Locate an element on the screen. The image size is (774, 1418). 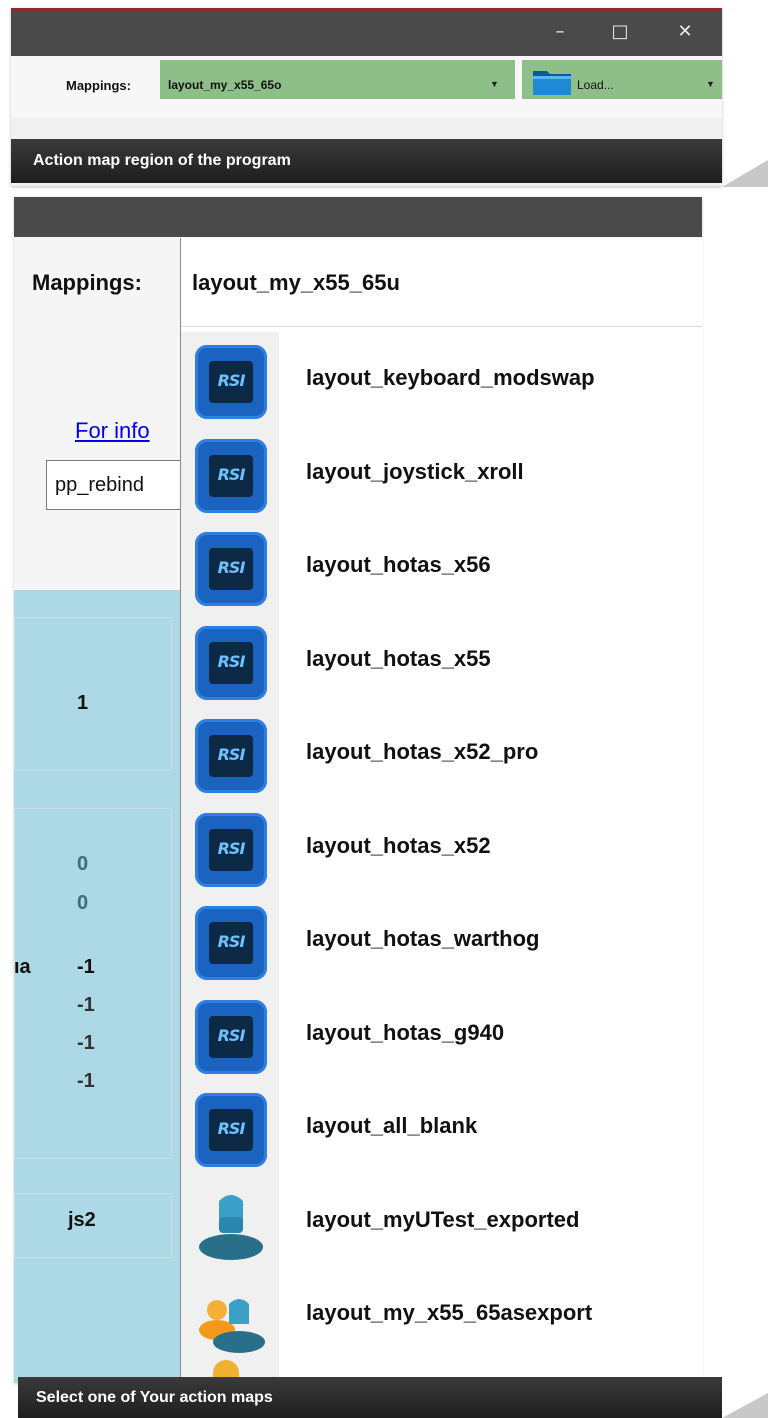
values-cell is located at coordinates (93, 983).